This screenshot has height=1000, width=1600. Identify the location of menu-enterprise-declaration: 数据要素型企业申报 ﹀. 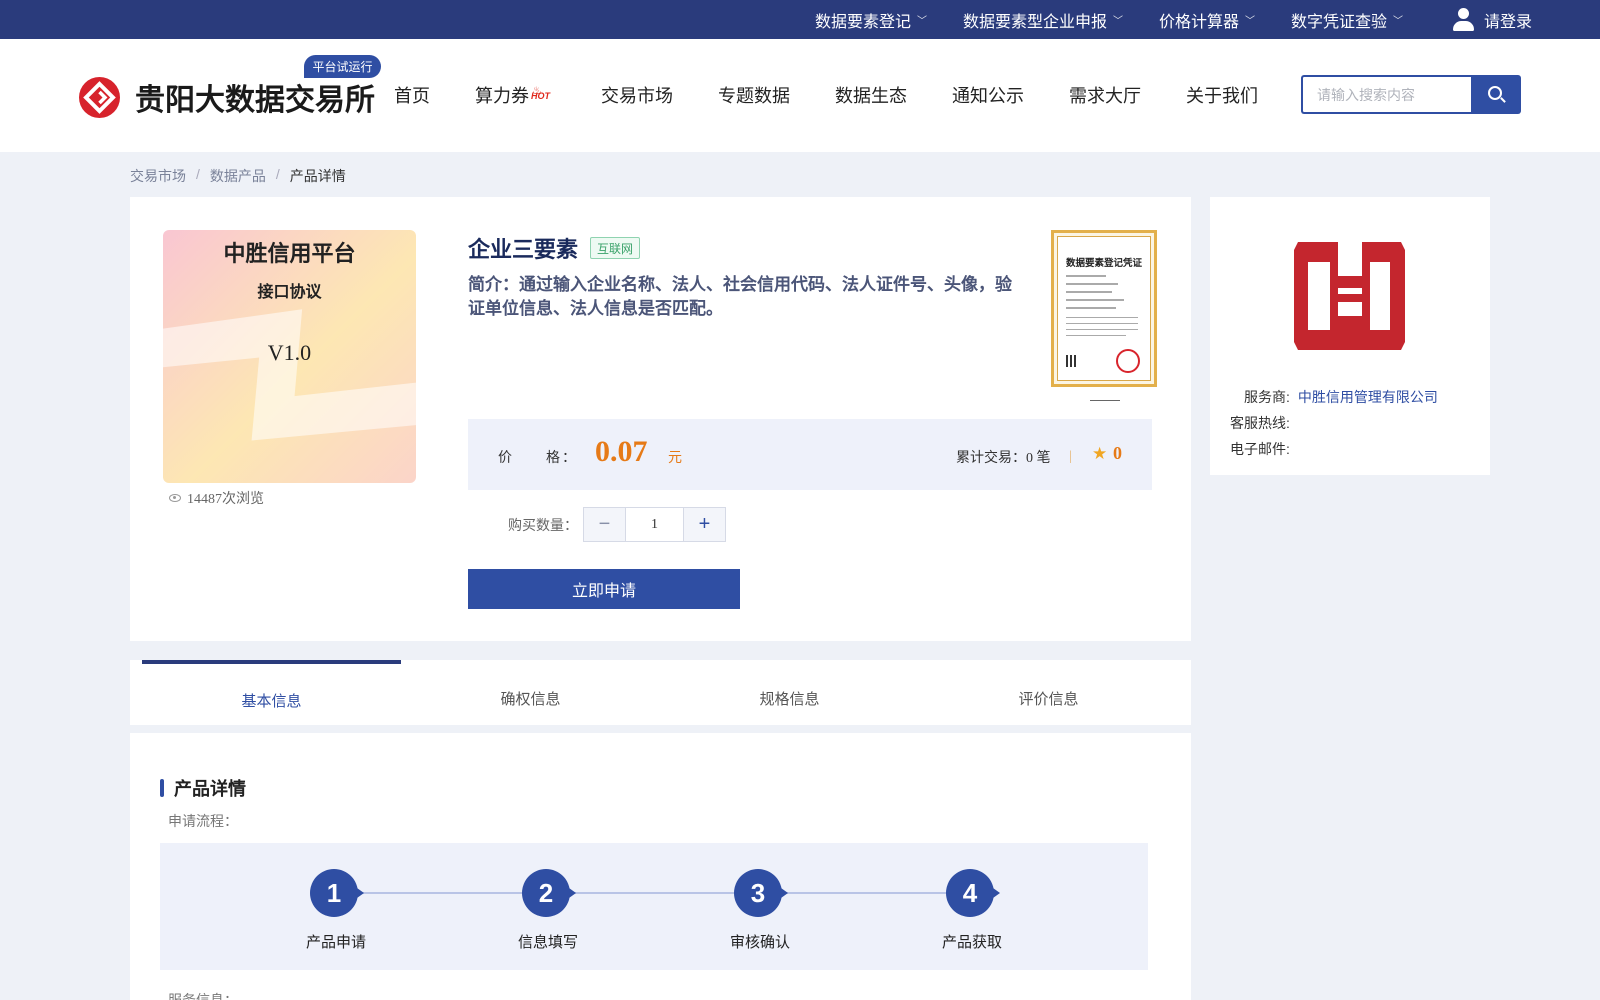
(1043, 19).